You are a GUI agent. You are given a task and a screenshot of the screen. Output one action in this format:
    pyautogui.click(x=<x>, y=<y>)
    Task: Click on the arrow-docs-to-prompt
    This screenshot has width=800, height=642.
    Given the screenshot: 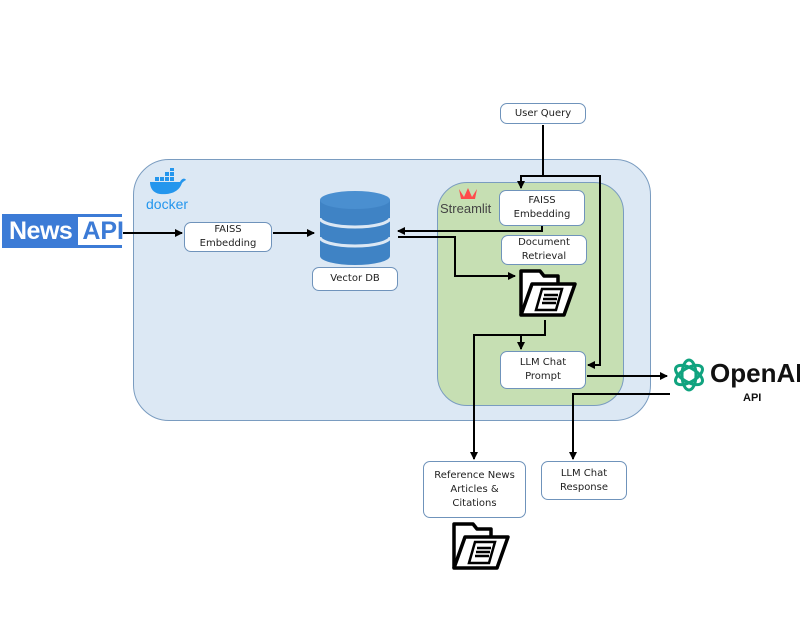 What is the action you would take?
    pyautogui.click(x=531, y=335)
    